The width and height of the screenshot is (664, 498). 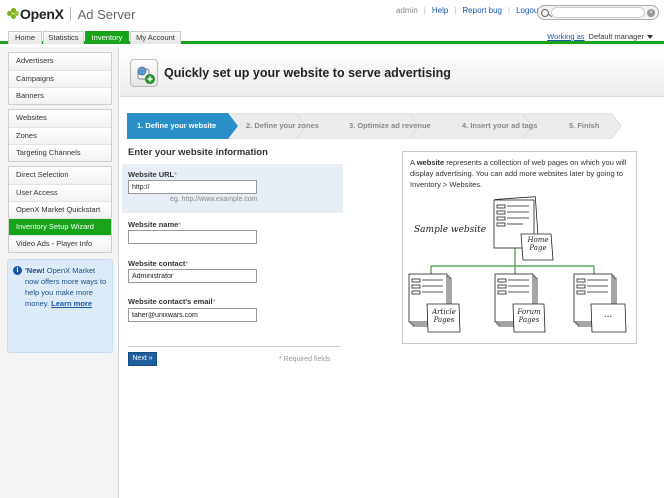 What do you see at coordinates (482, 10) in the screenshot?
I see `report-bug-link: Report bug` at bounding box center [482, 10].